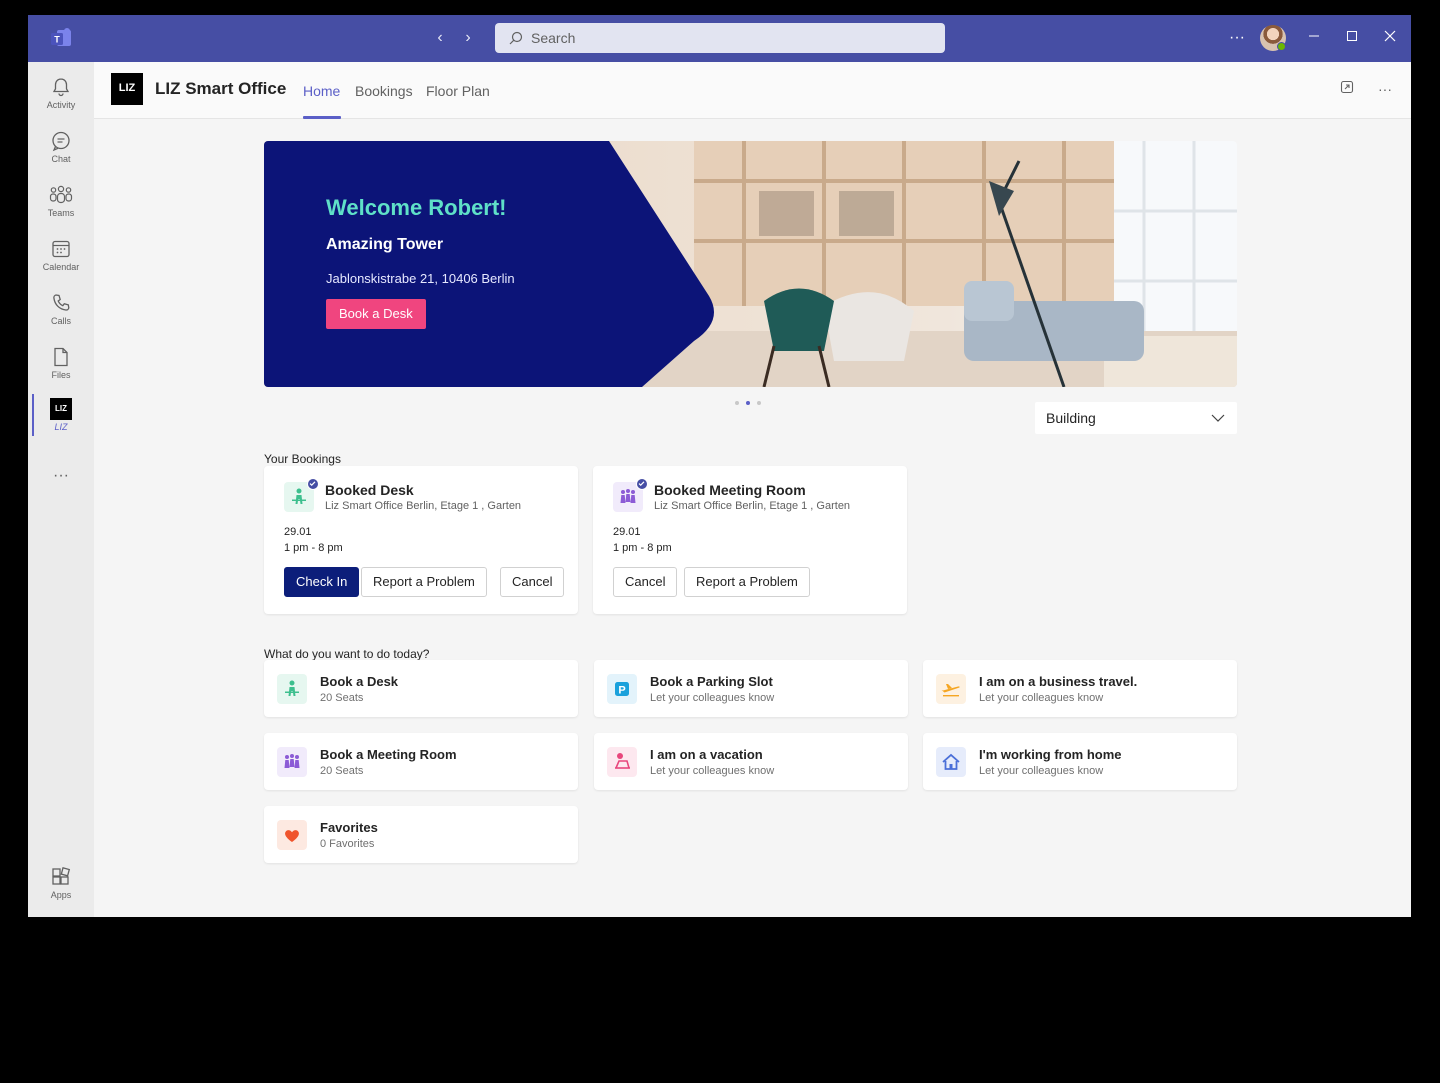  I want to click on chat-icon, so click(61, 141).